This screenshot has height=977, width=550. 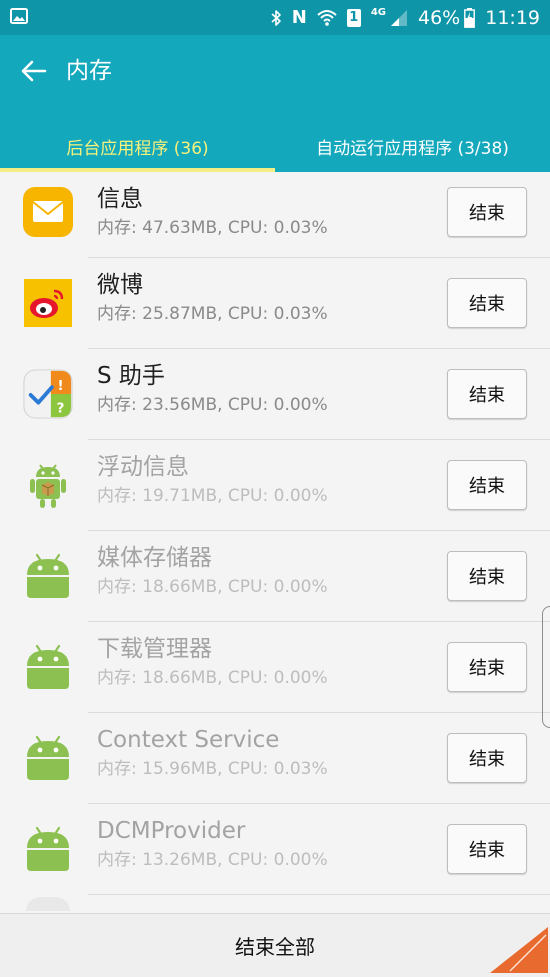 What do you see at coordinates (154, 558) in the screenshot?
I see `app-name: 媒体存储器` at bounding box center [154, 558].